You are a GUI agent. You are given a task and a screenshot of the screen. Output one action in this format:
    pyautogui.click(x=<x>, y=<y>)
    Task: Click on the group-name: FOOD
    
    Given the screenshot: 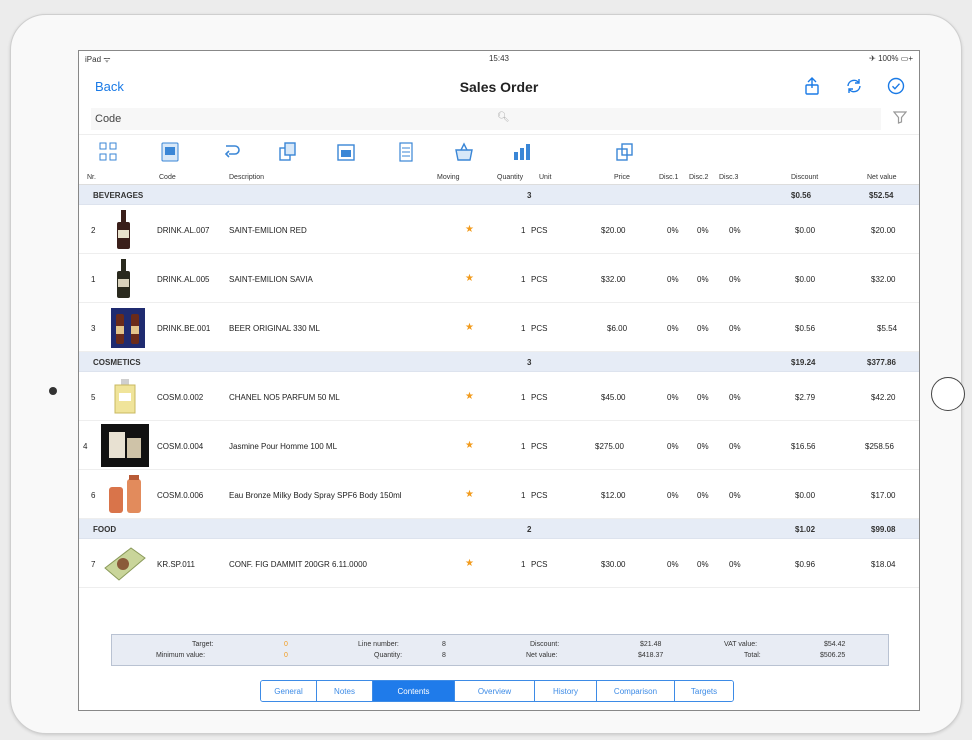 What is the action you would take?
    pyautogui.click(x=105, y=529)
    